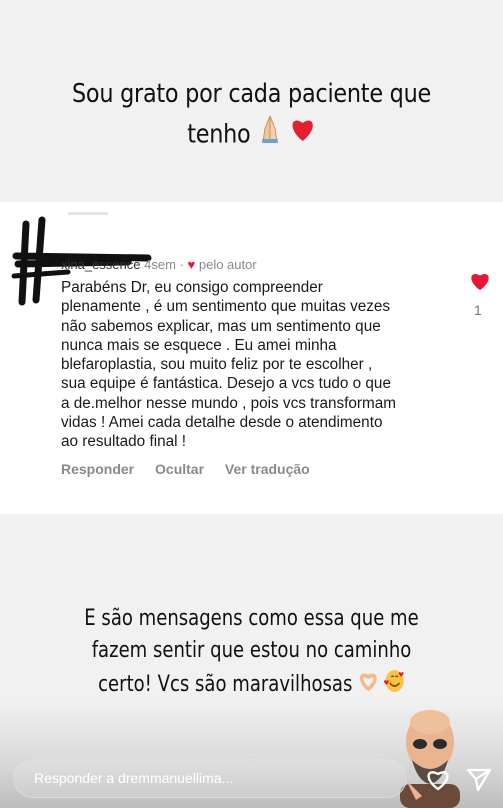  I want to click on caption-line-3: certo! Vcs são maravilhosas, so click(225, 684).